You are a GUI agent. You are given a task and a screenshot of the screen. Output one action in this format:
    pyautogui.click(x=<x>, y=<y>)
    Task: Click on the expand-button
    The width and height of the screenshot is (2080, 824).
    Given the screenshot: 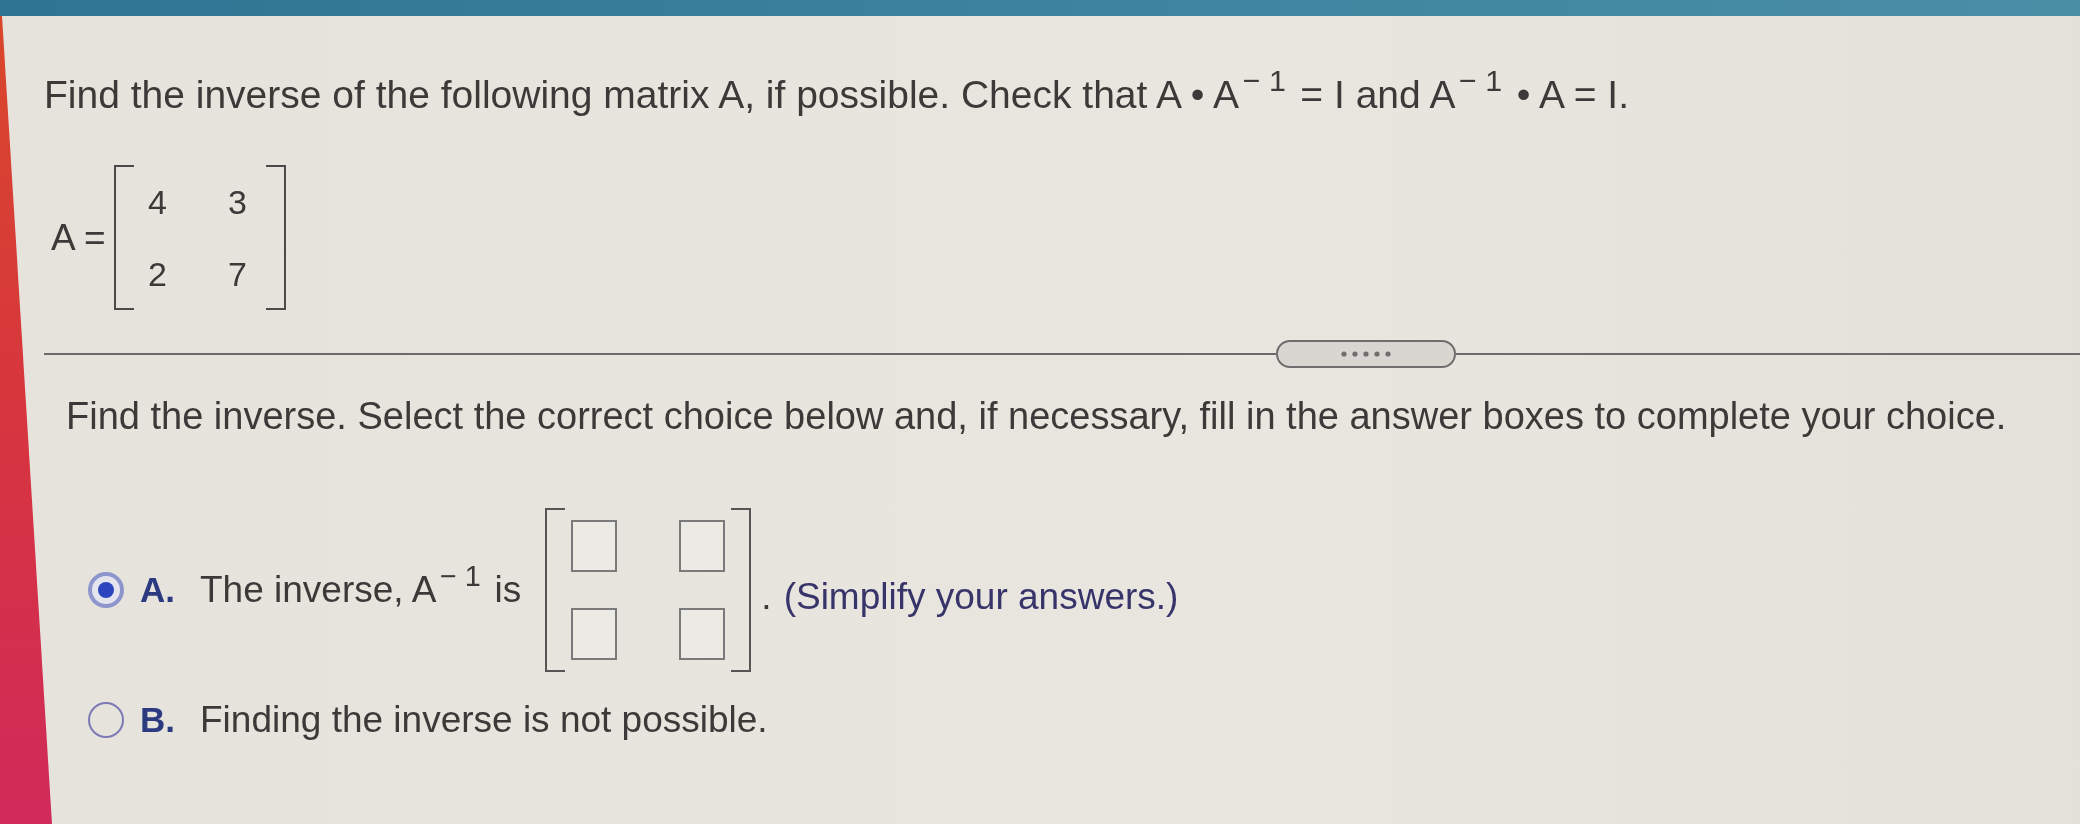 What is the action you would take?
    pyautogui.click(x=1366, y=354)
    